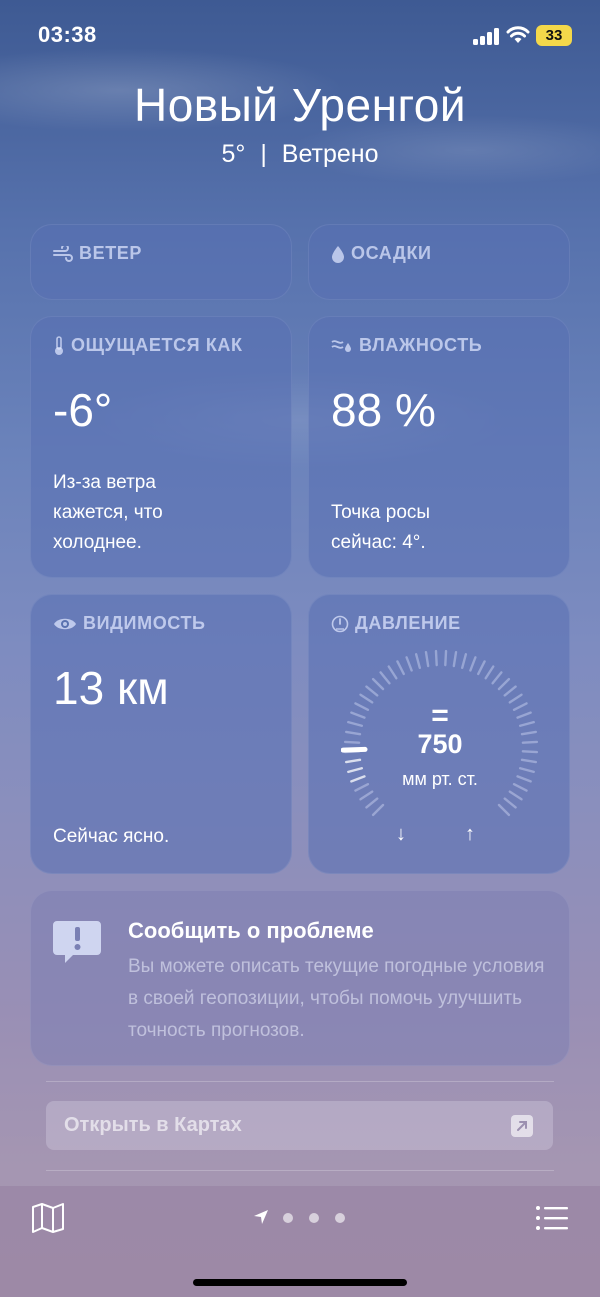 The width and height of the screenshot is (600, 1297). What do you see at coordinates (48, 1218) in the screenshot?
I see `map-icon` at bounding box center [48, 1218].